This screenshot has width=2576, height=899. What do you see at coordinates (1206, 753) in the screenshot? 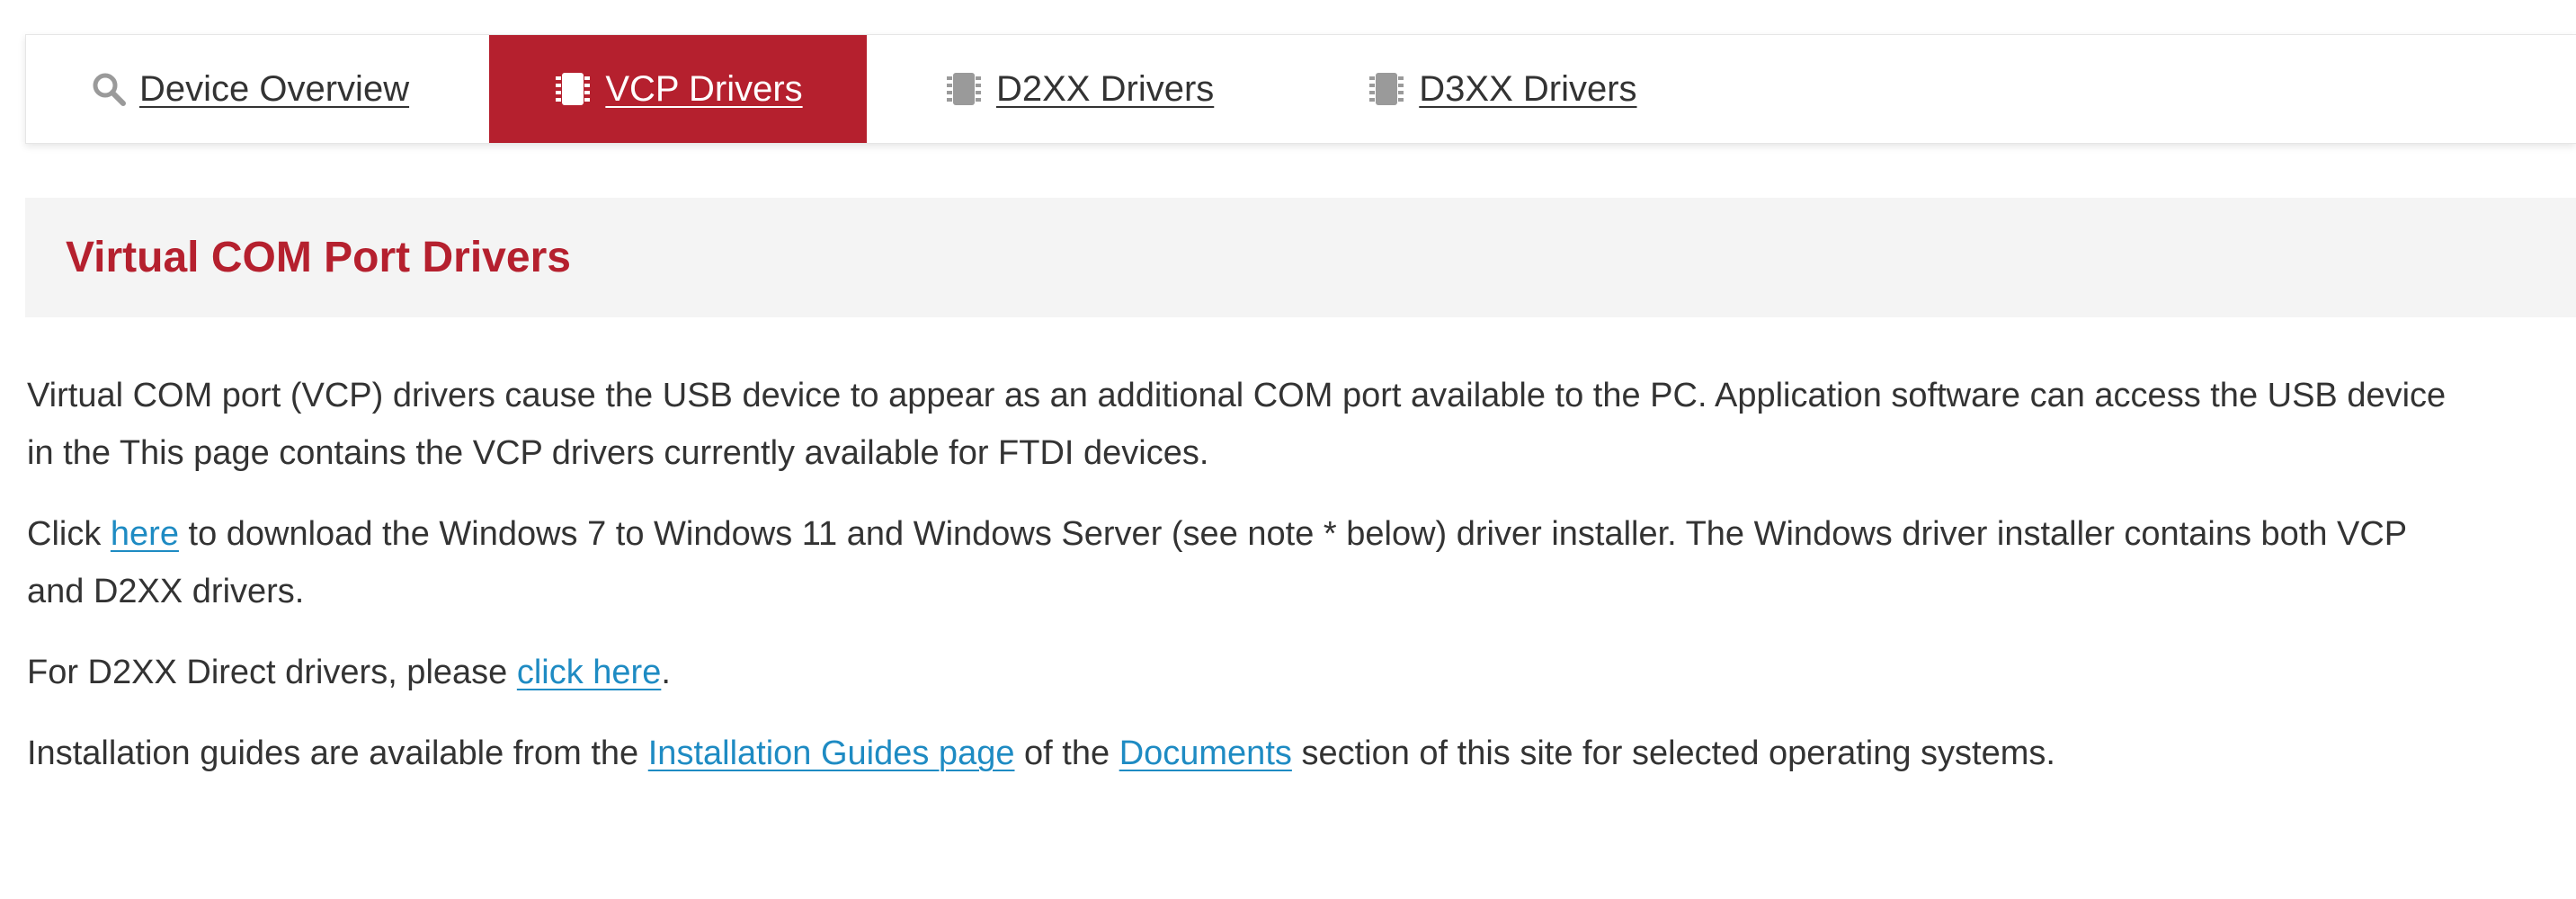
I see `documents-link: Documents` at bounding box center [1206, 753].